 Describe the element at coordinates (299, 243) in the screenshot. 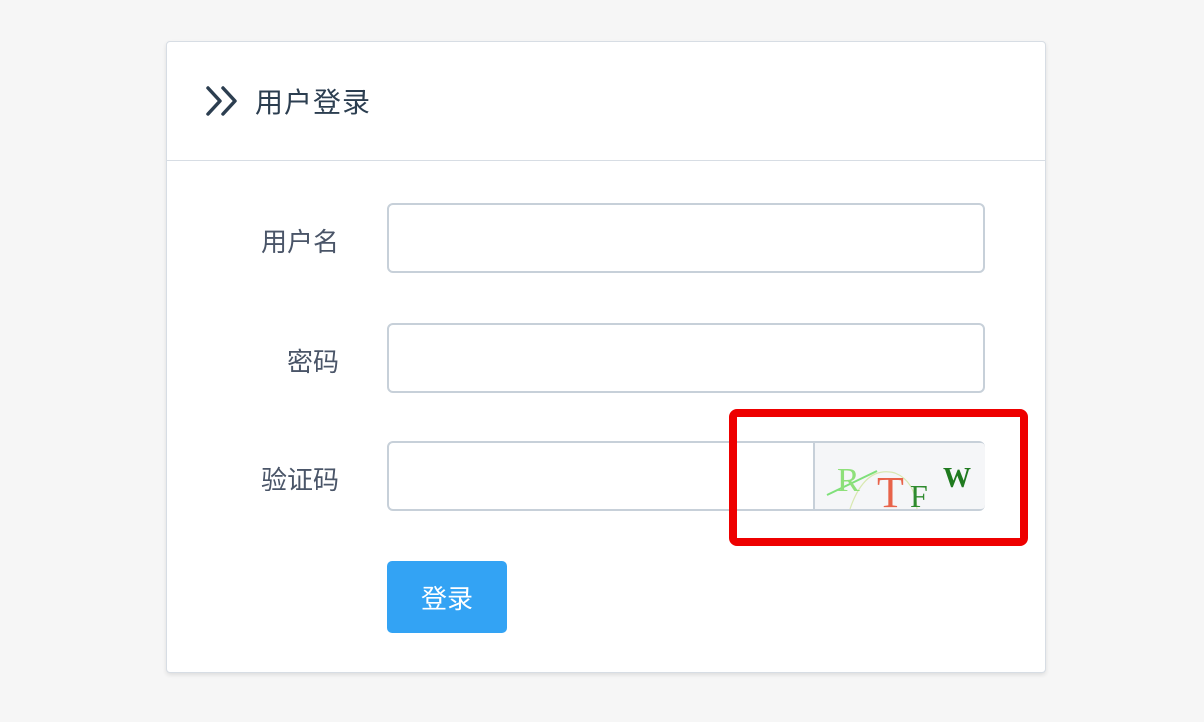

I see `username-label: 用户名` at that location.